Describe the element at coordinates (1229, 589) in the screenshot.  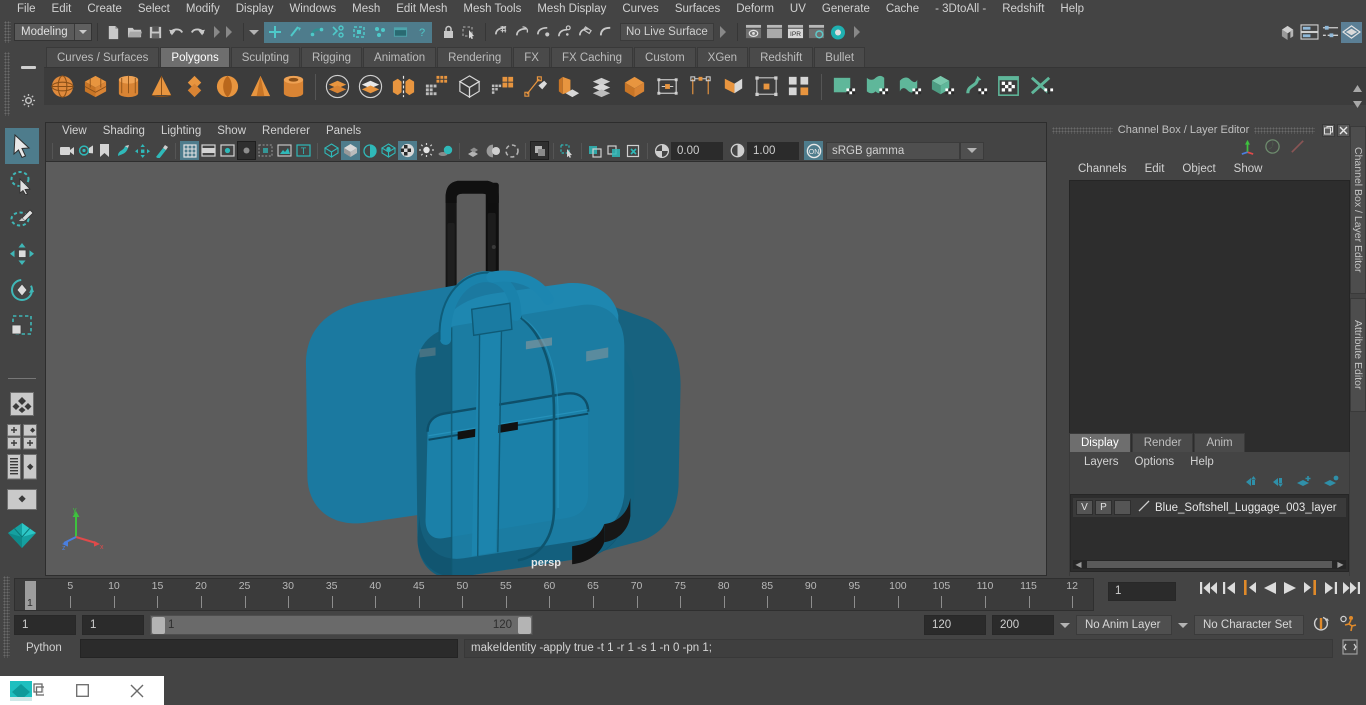
I see `step-back-frame-icon` at that location.